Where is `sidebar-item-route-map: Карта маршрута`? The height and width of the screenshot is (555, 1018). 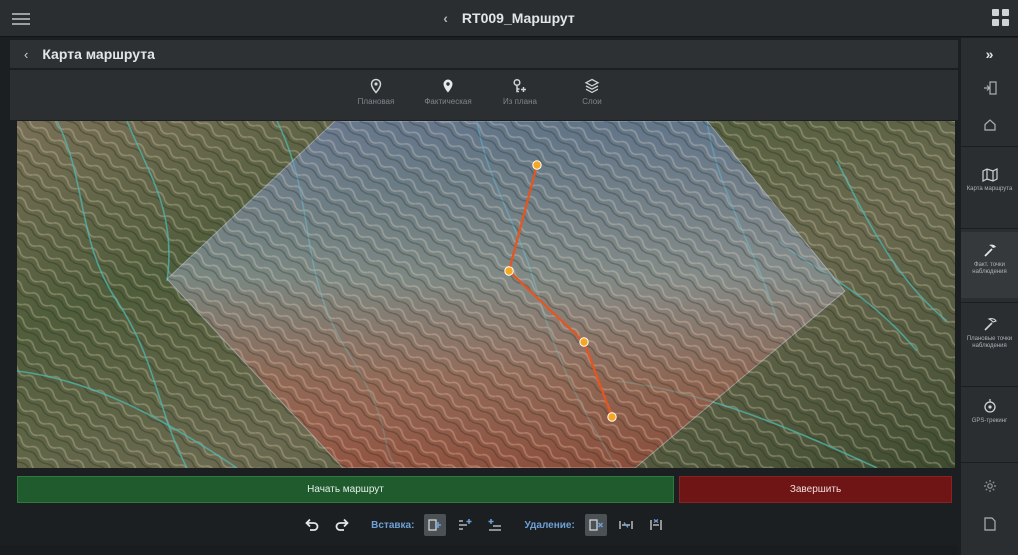 sidebar-item-route-map: Карта маршрута is located at coordinates (989, 191).